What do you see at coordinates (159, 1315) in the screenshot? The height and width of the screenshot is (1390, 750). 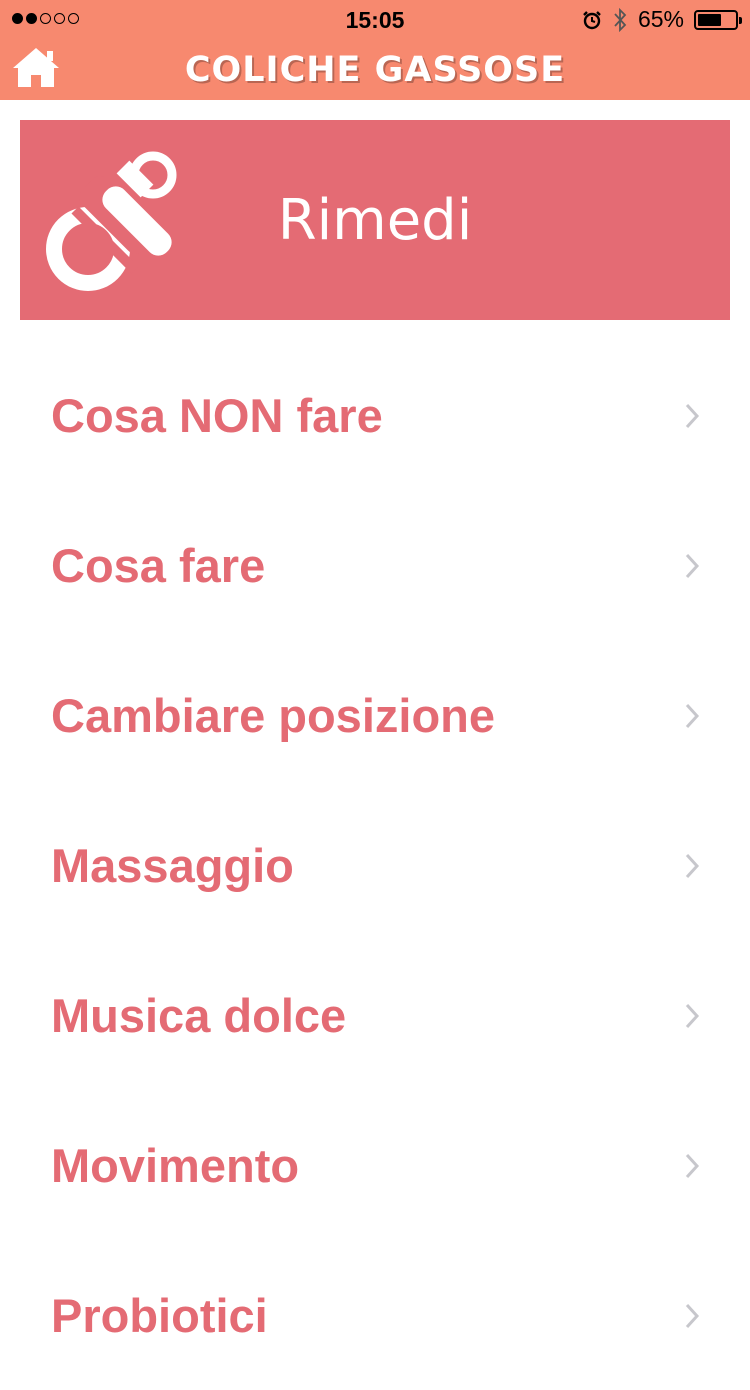 I see `list-item-label: Probiotici` at bounding box center [159, 1315].